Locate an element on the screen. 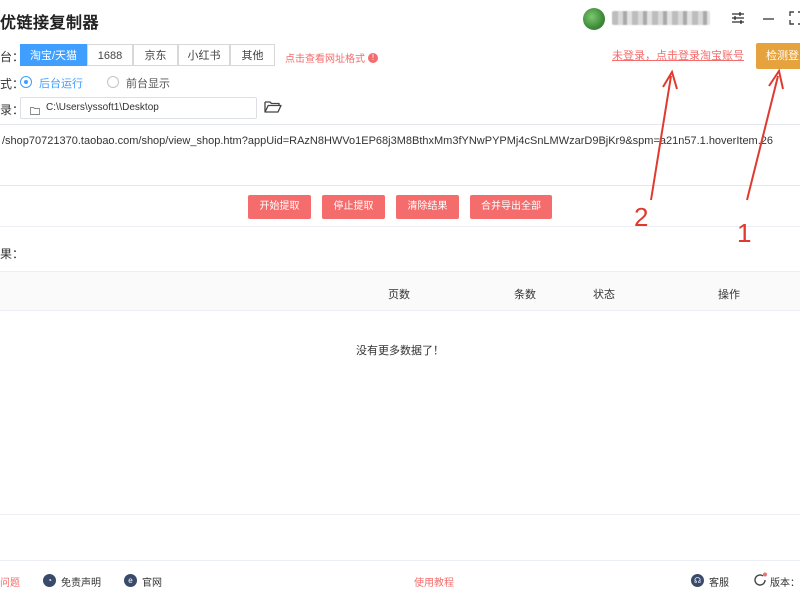 Image resolution: width=800 pixels, height=600 pixels. annotation-number-1: 1 is located at coordinates (744, 233).